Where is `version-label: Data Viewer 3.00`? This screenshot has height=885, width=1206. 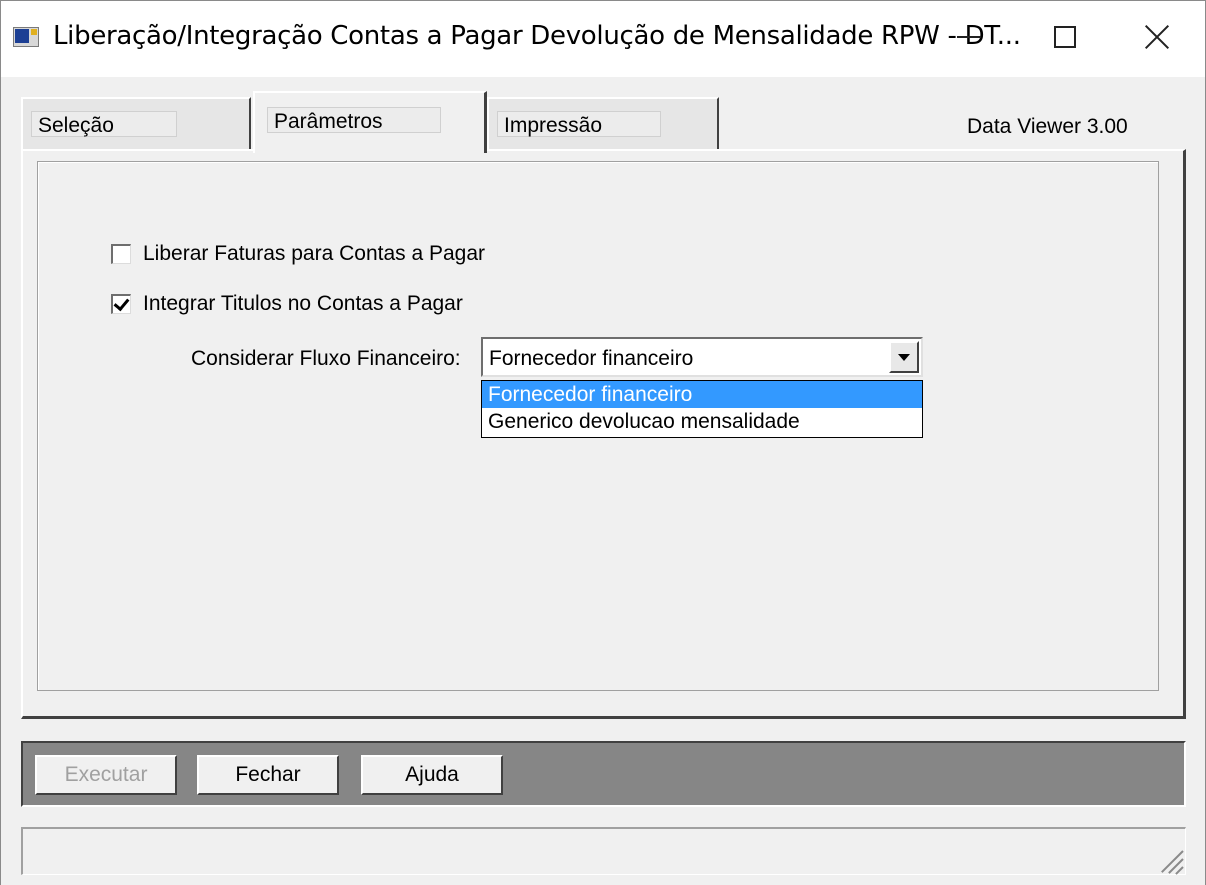
version-label: Data Viewer 3.00 is located at coordinates (1047, 126).